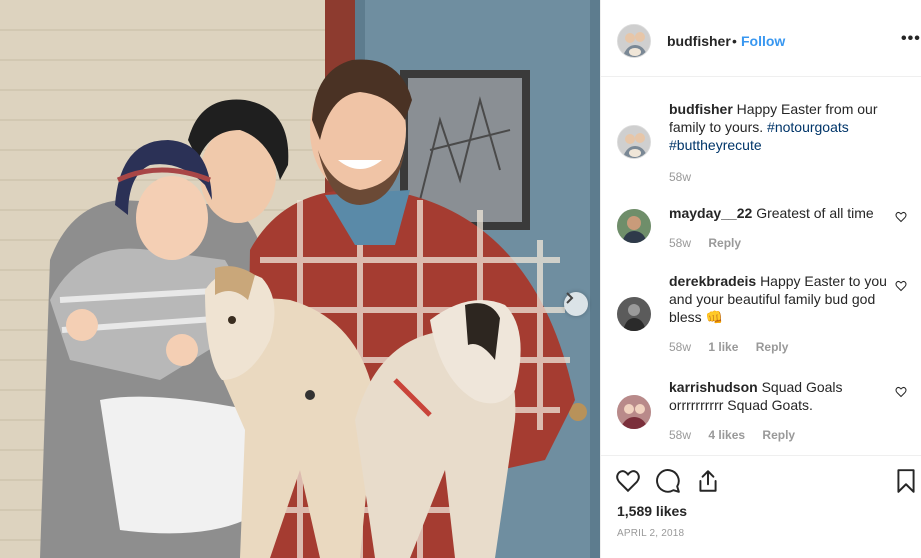 This screenshot has height=558, width=921. I want to click on hashtag-link: #buttheyrecute, so click(715, 145).